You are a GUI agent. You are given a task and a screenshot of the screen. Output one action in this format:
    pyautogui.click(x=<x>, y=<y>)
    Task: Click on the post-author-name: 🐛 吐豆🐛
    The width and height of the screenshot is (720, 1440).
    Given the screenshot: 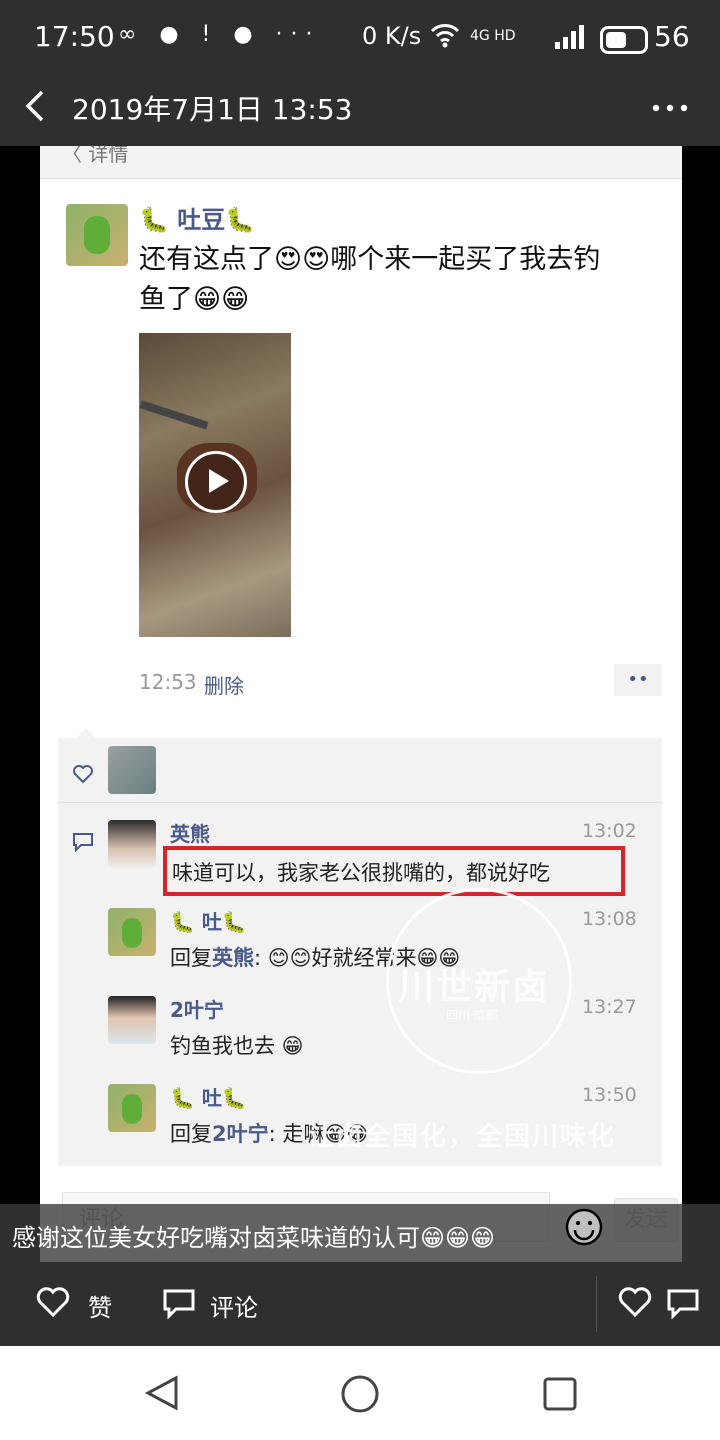 What is the action you would take?
    pyautogui.click(x=197, y=217)
    